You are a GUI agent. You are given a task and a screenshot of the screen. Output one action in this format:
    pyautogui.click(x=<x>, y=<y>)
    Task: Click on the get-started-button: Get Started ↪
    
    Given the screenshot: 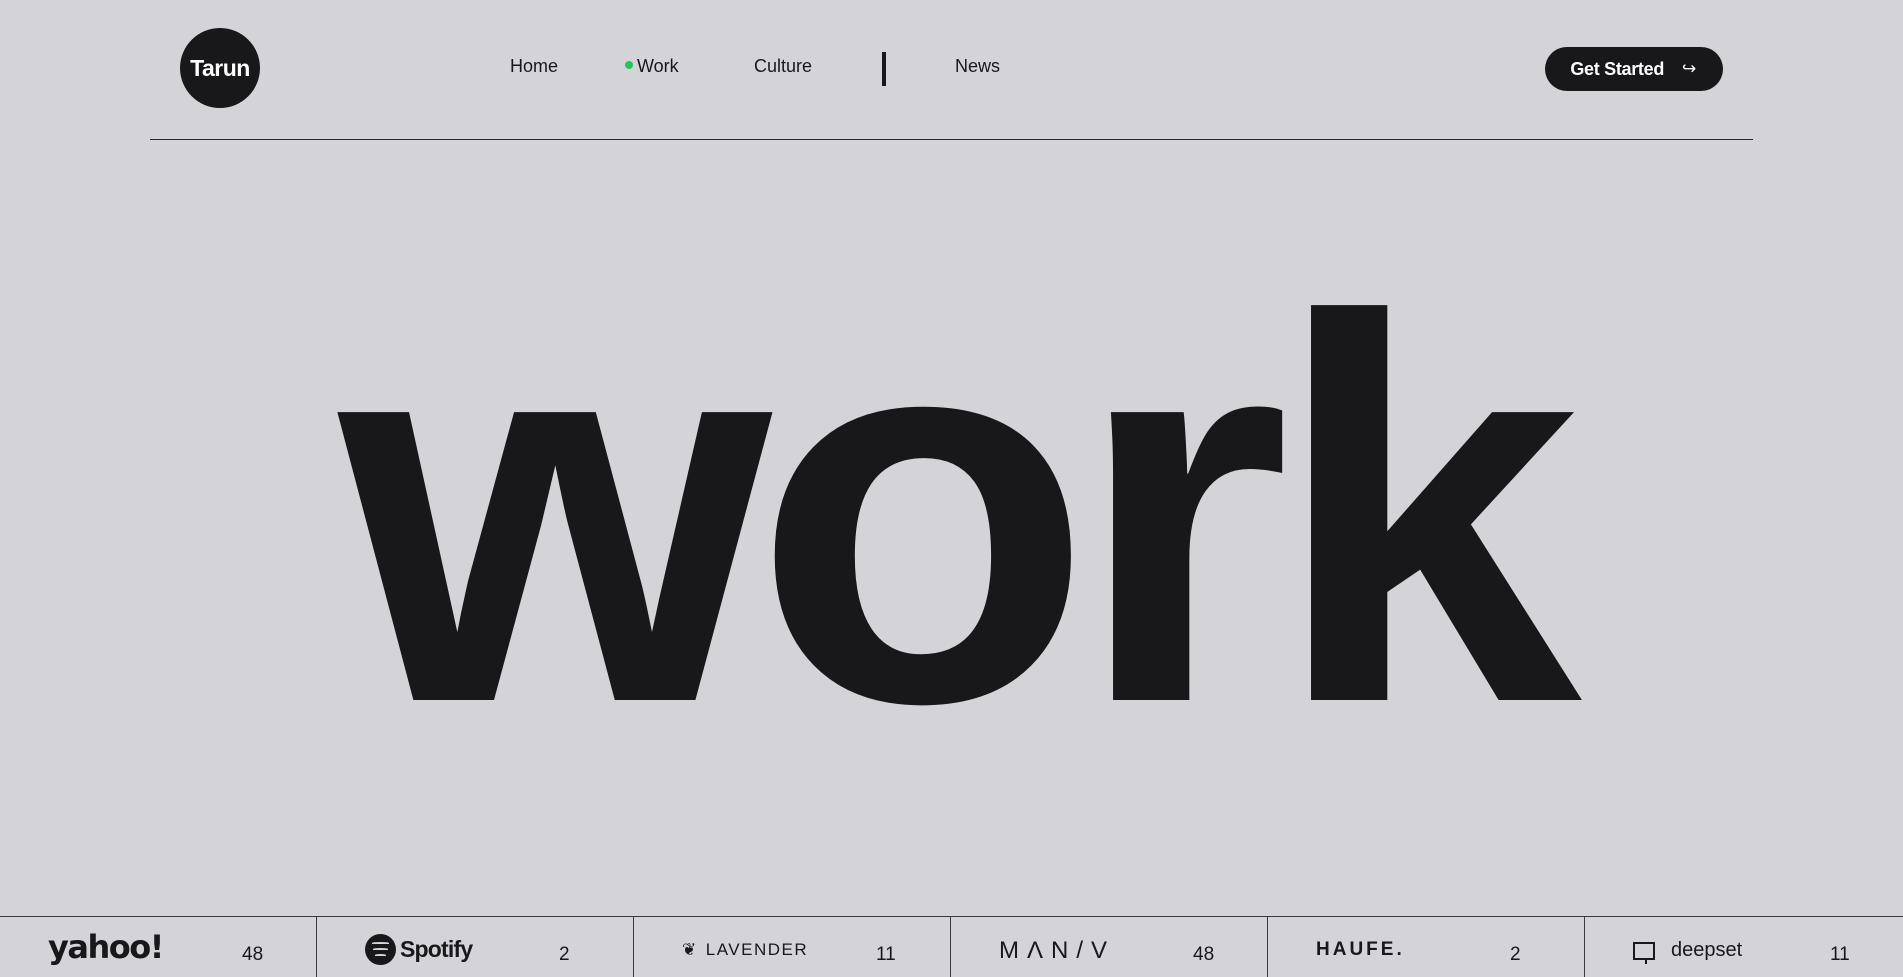 What is the action you would take?
    pyautogui.click(x=1634, y=69)
    